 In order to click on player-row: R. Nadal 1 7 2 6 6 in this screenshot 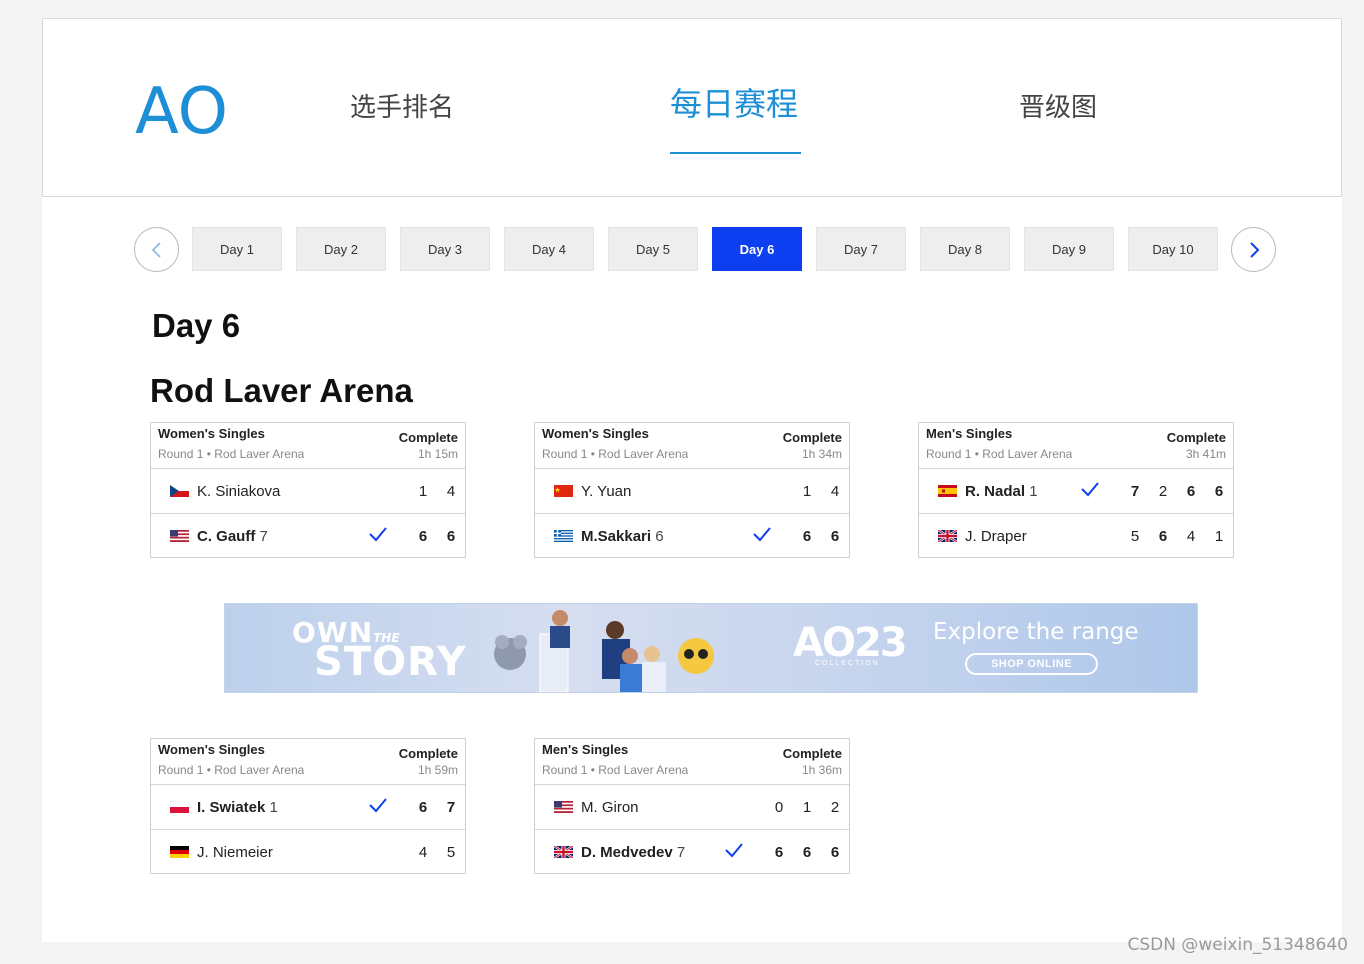, I will do `click(1076, 491)`.